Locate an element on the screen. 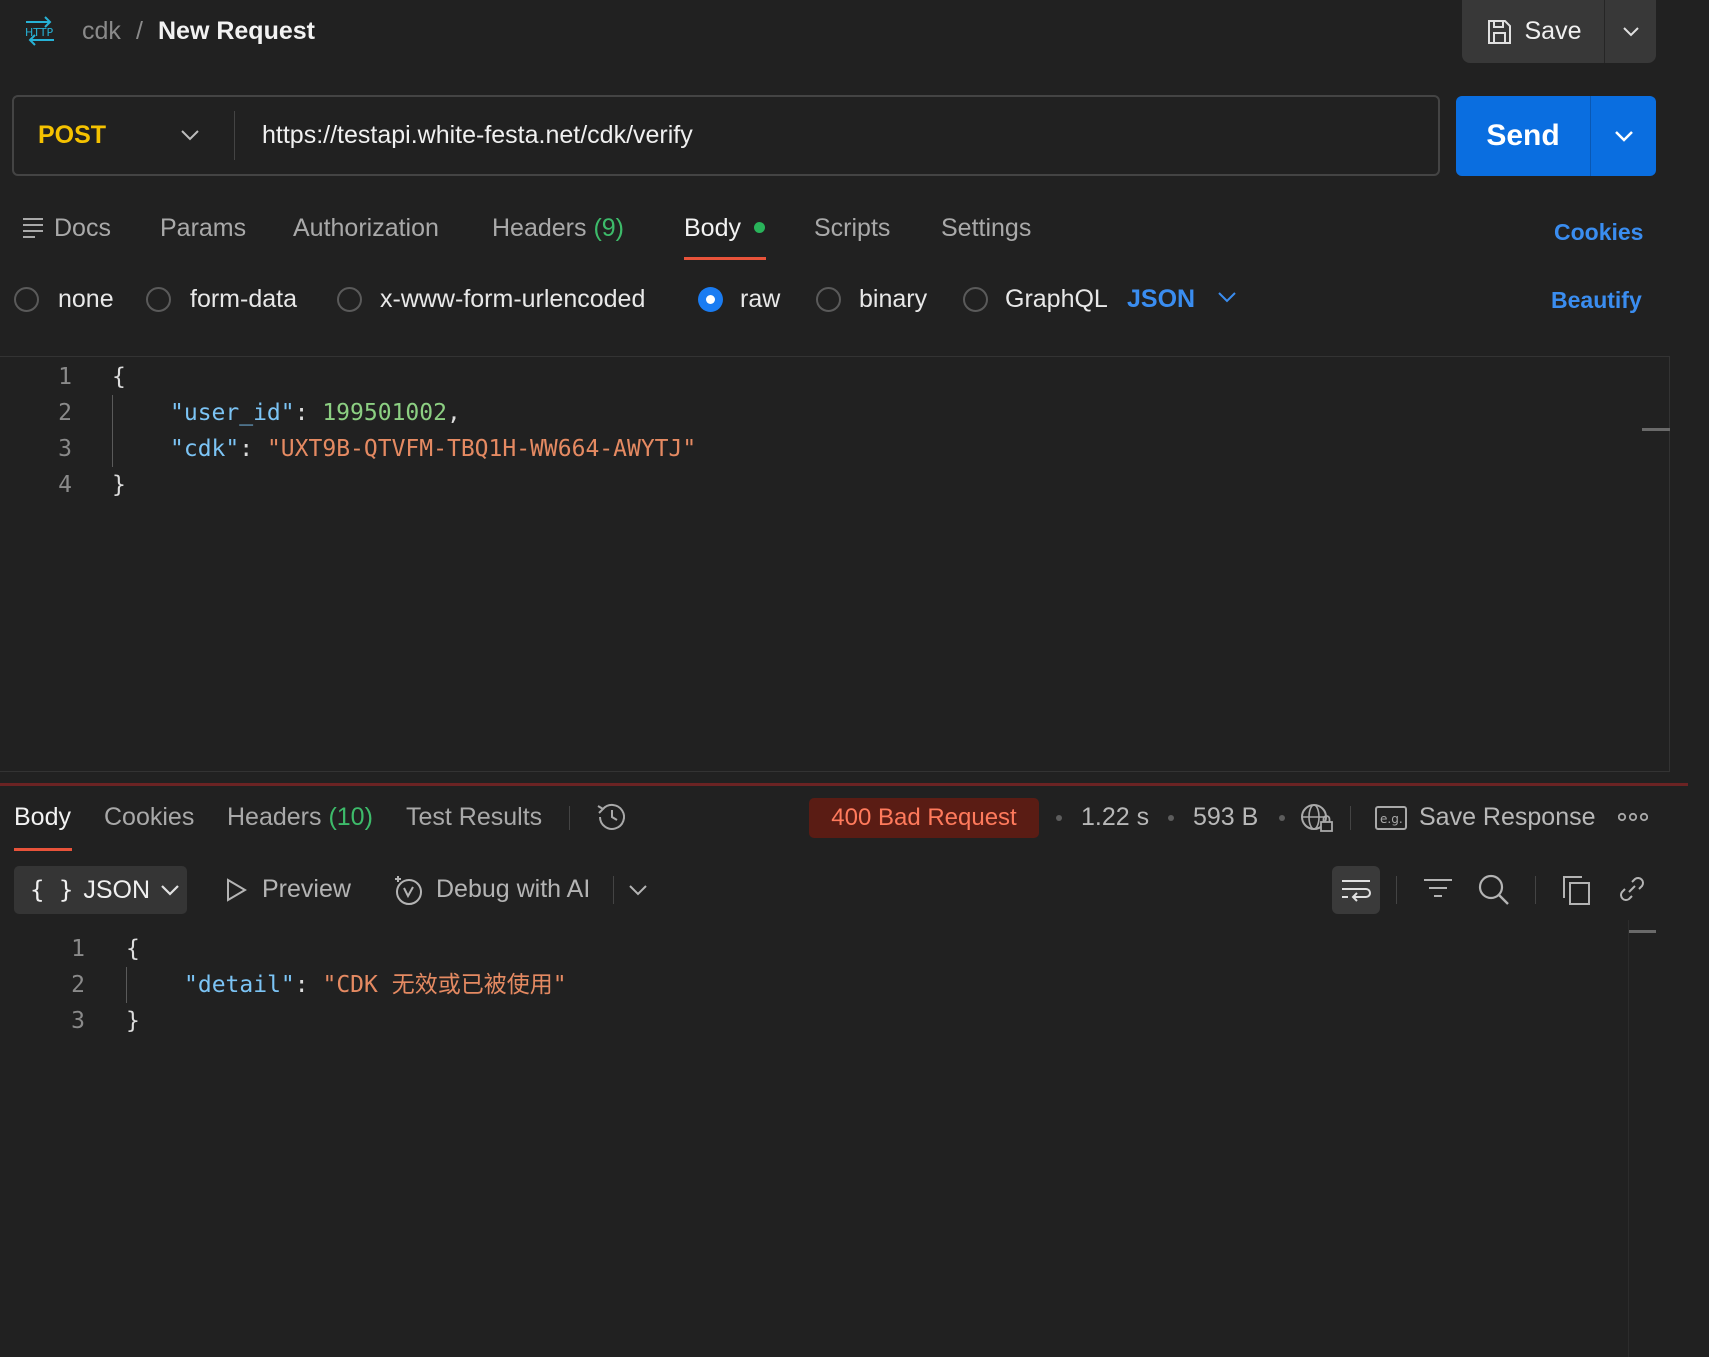 The height and width of the screenshot is (1357, 1709). http-request-icon: HTTP is located at coordinates (40, 31).